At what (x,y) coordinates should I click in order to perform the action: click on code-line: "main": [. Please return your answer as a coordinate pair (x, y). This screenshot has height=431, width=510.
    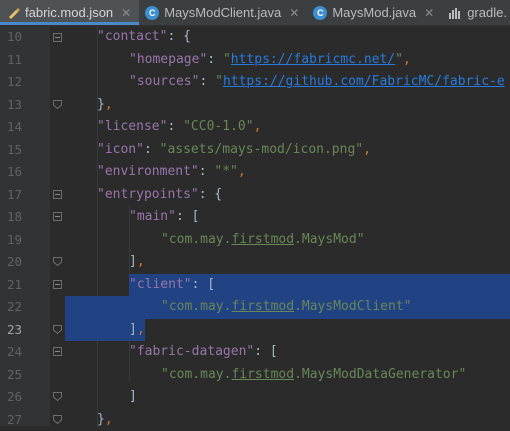
    Looking at the image, I should click on (164, 217).